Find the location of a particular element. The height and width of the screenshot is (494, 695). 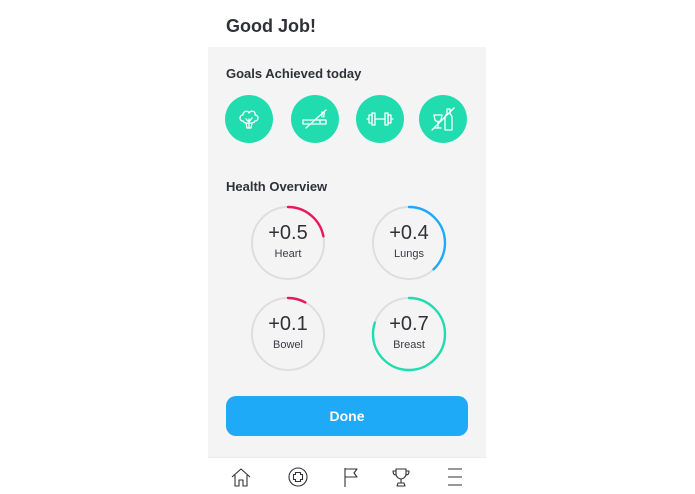

bottom-tab-bar is located at coordinates (347, 475).